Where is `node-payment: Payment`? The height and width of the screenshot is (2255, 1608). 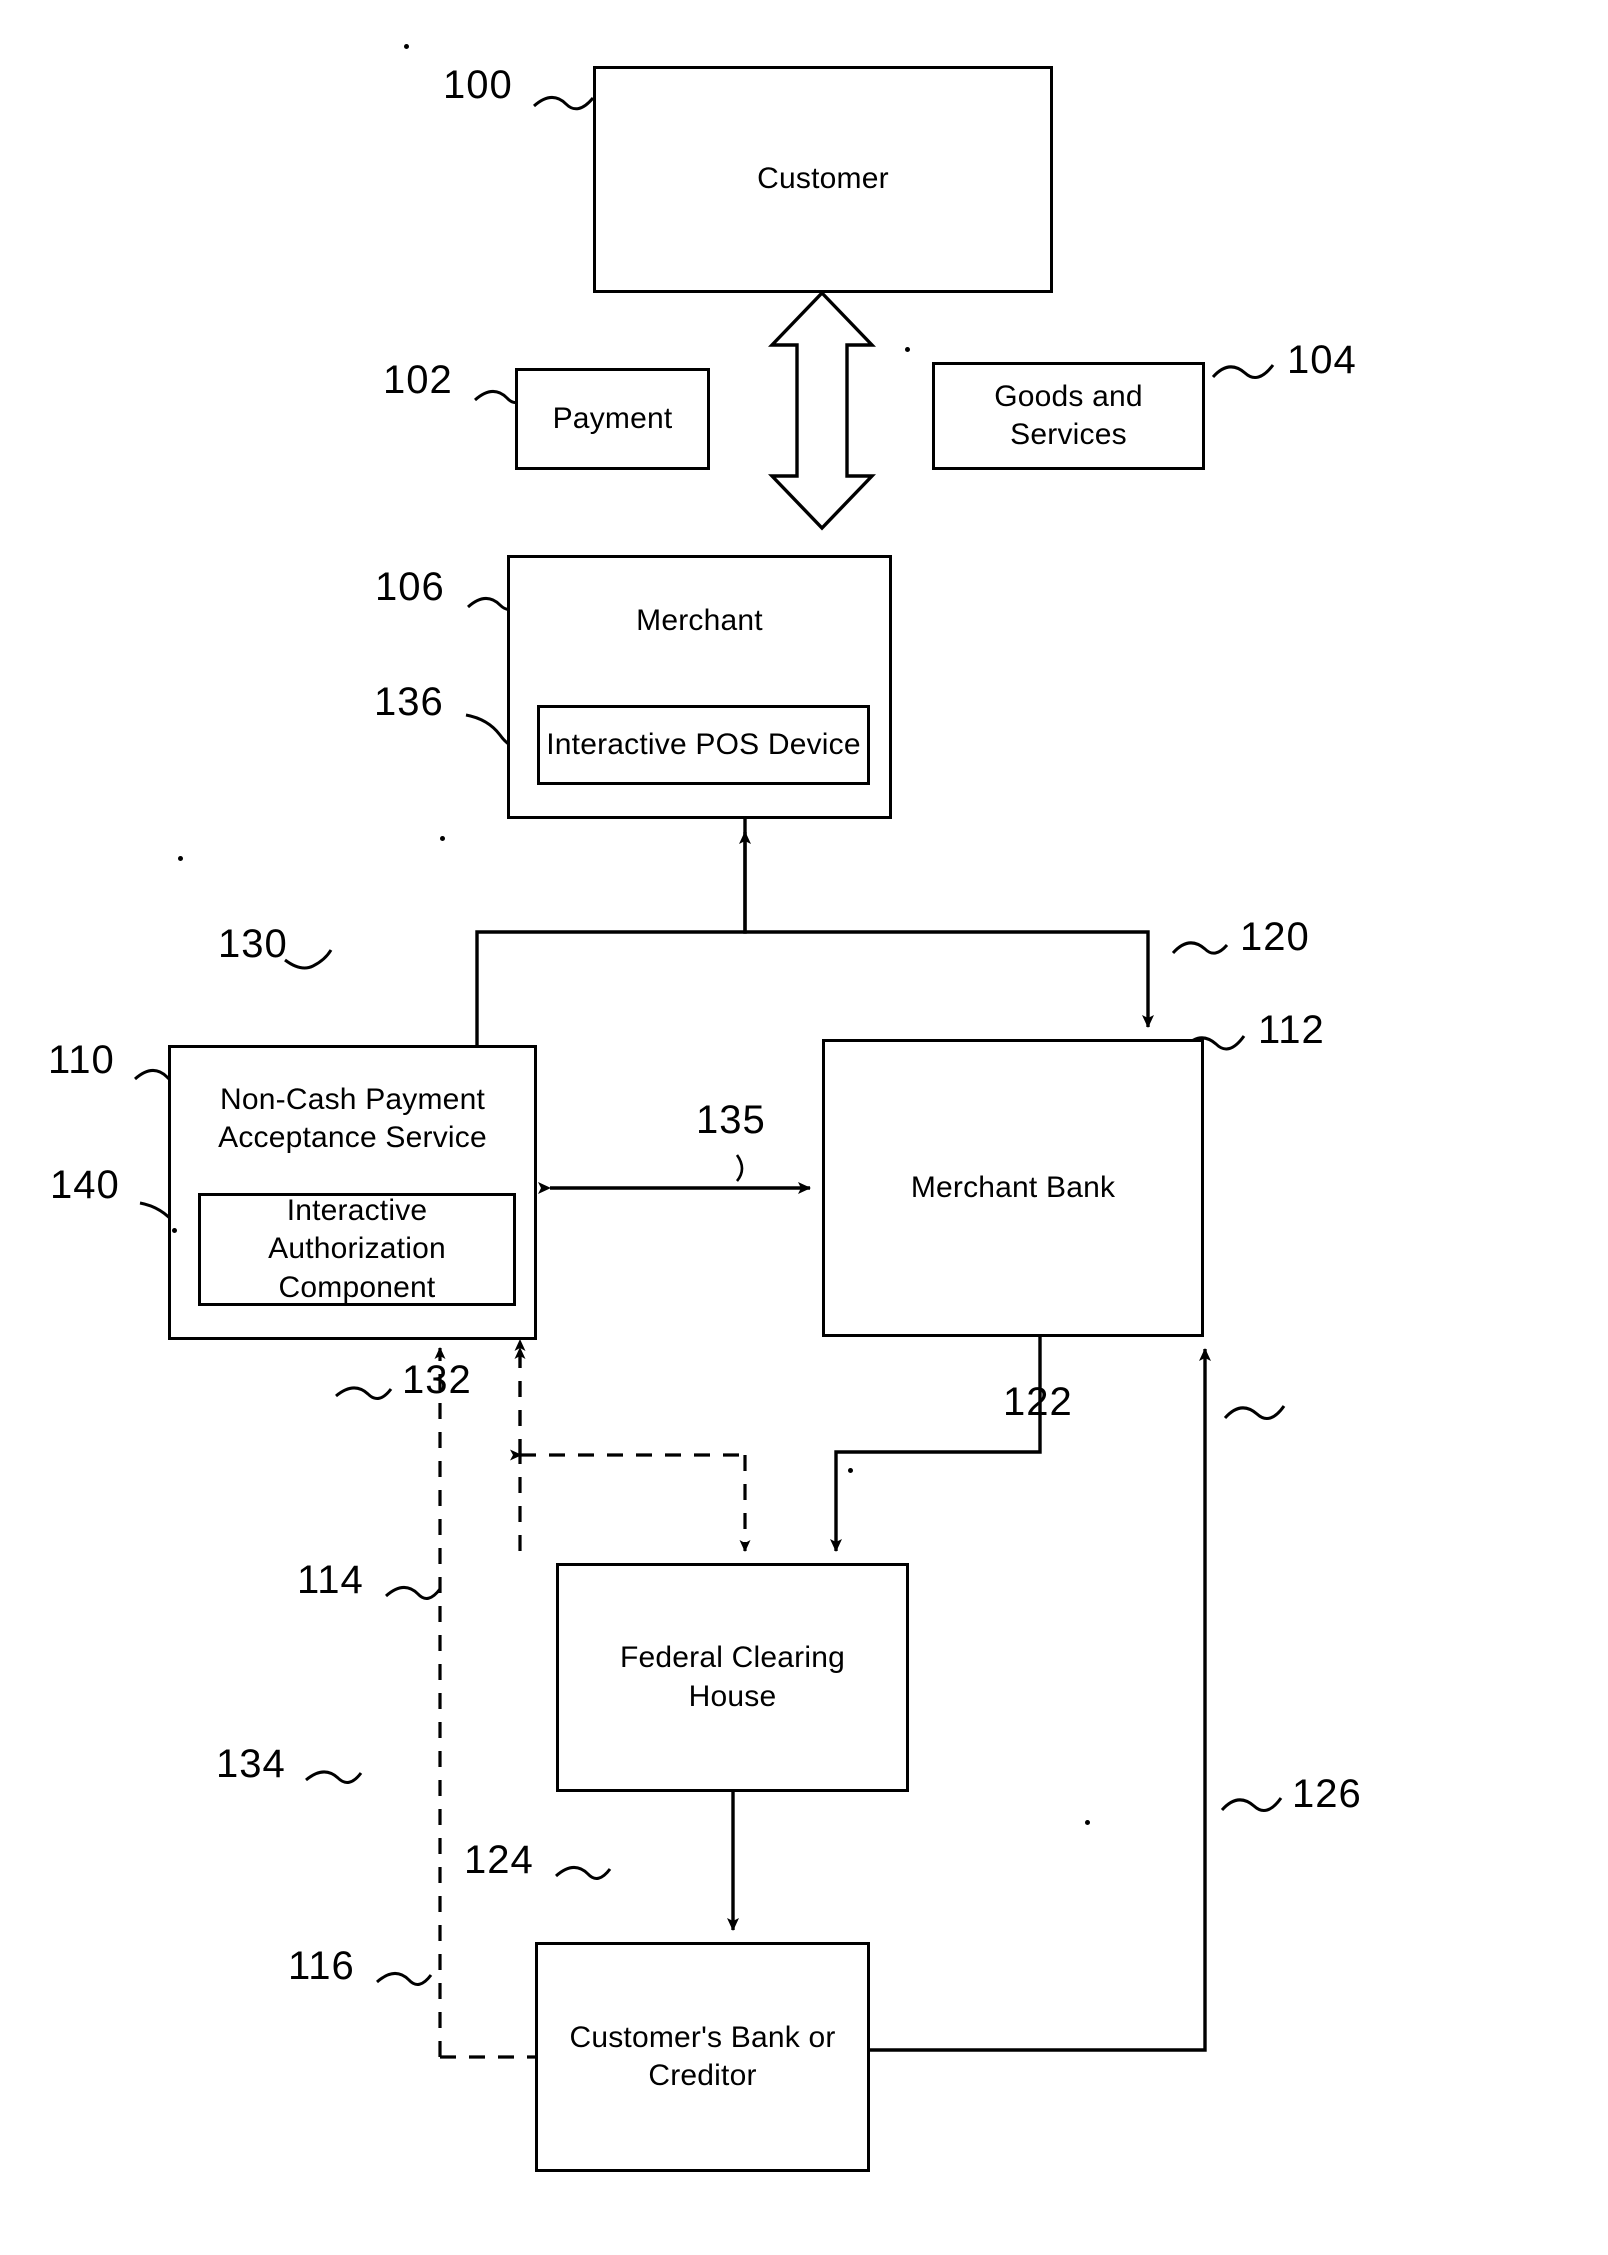 node-payment: Payment is located at coordinates (612, 419).